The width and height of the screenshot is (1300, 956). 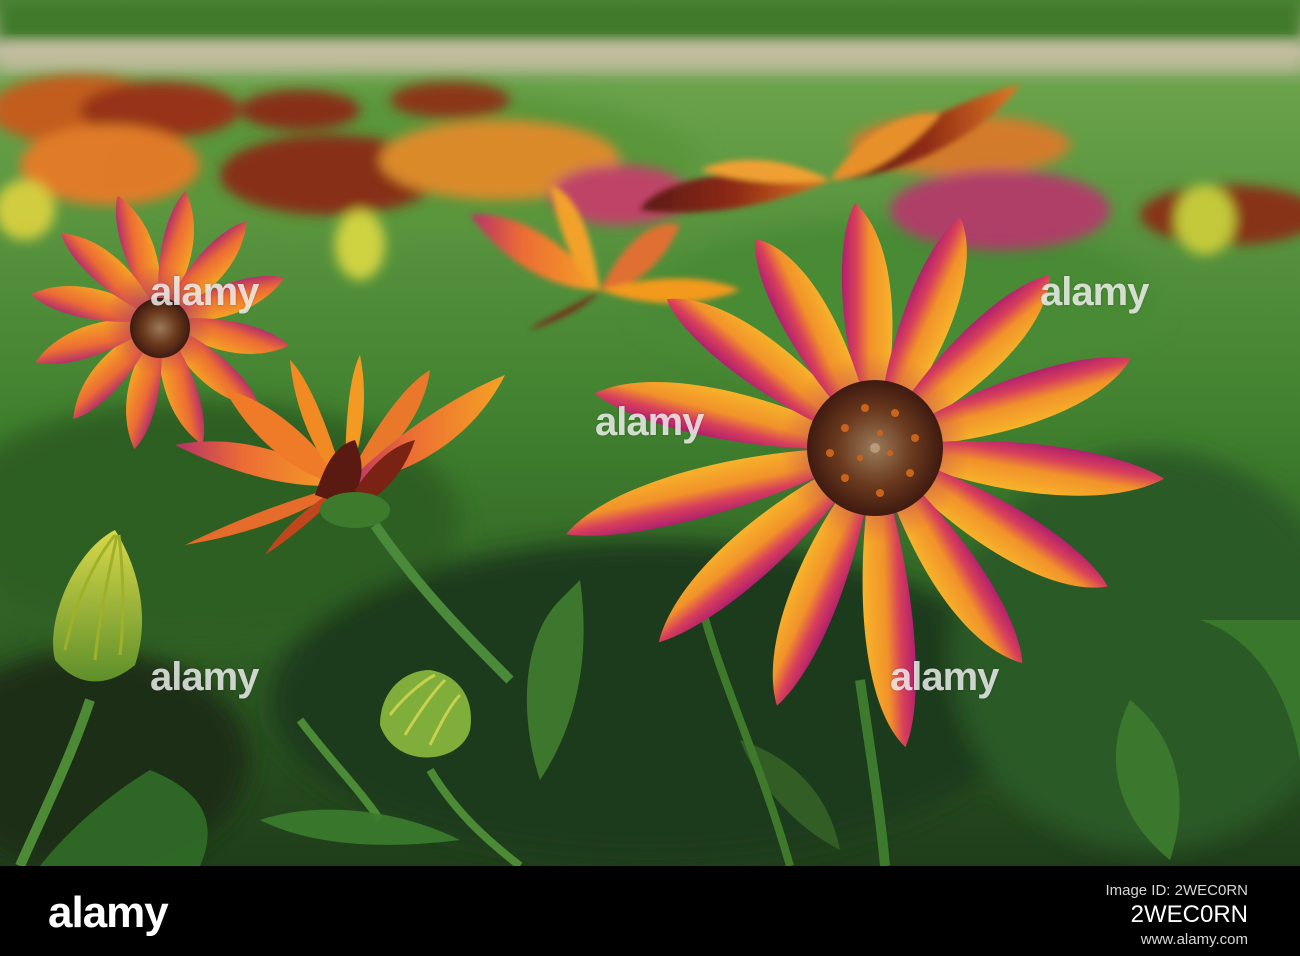 What do you see at coordinates (1194, 939) in the screenshot?
I see `site-url: www.alamy.com` at bounding box center [1194, 939].